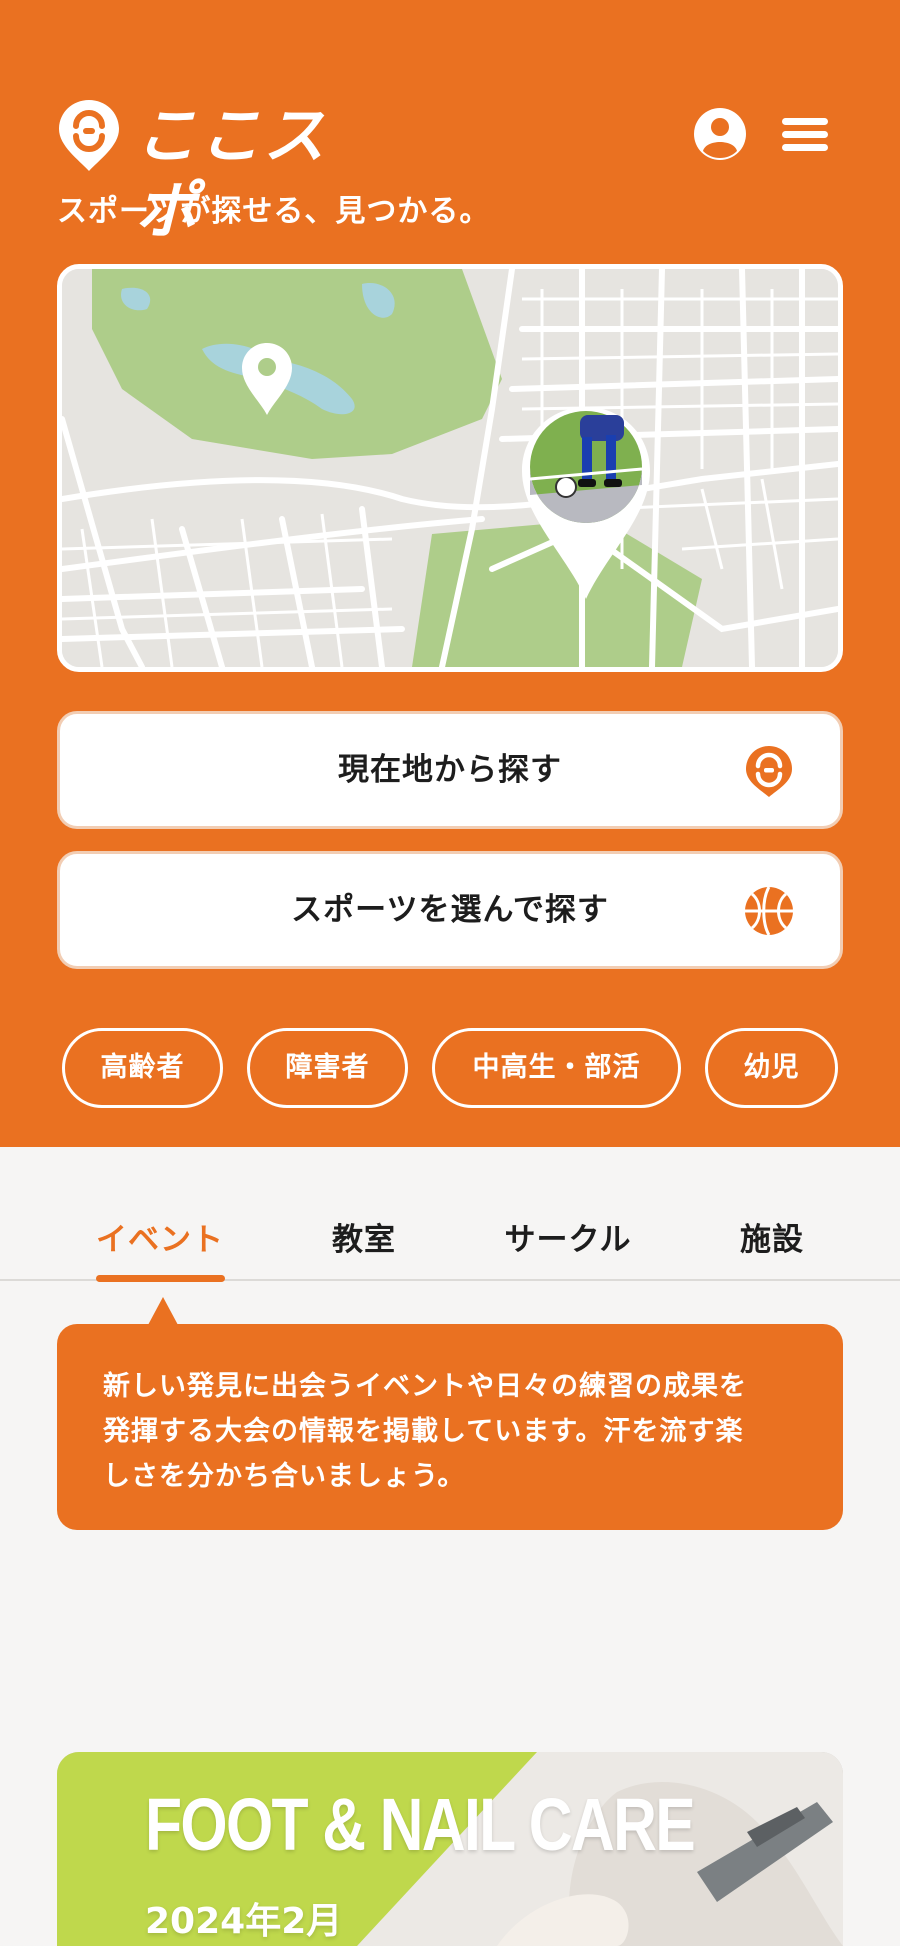  Describe the element at coordinates (586, 503) in the screenshot. I see `soccer-photo-pin-icon` at that location.